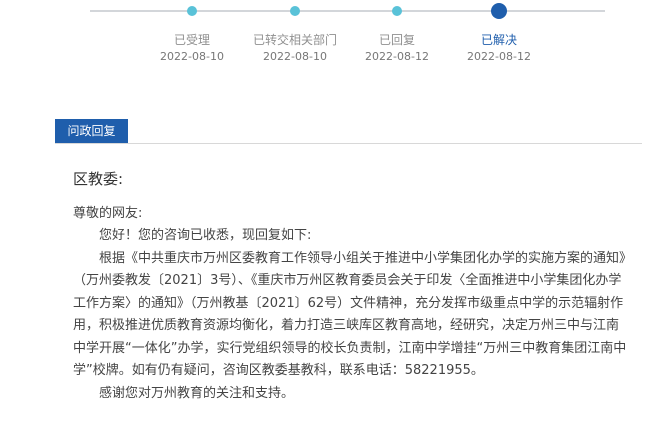 The width and height of the screenshot is (660, 424). What do you see at coordinates (91, 131) in the screenshot?
I see `tab-reply: 问政回复` at bounding box center [91, 131].